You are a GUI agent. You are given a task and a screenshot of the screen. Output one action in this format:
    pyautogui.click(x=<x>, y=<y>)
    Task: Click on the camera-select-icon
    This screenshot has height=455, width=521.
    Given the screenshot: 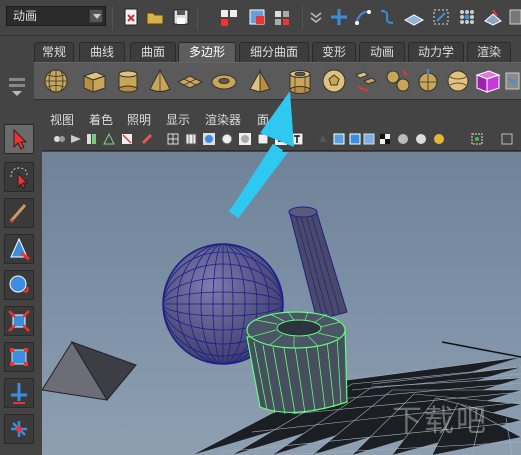 What is the action you would take?
    pyautogui.click(x=76, y=139)
    